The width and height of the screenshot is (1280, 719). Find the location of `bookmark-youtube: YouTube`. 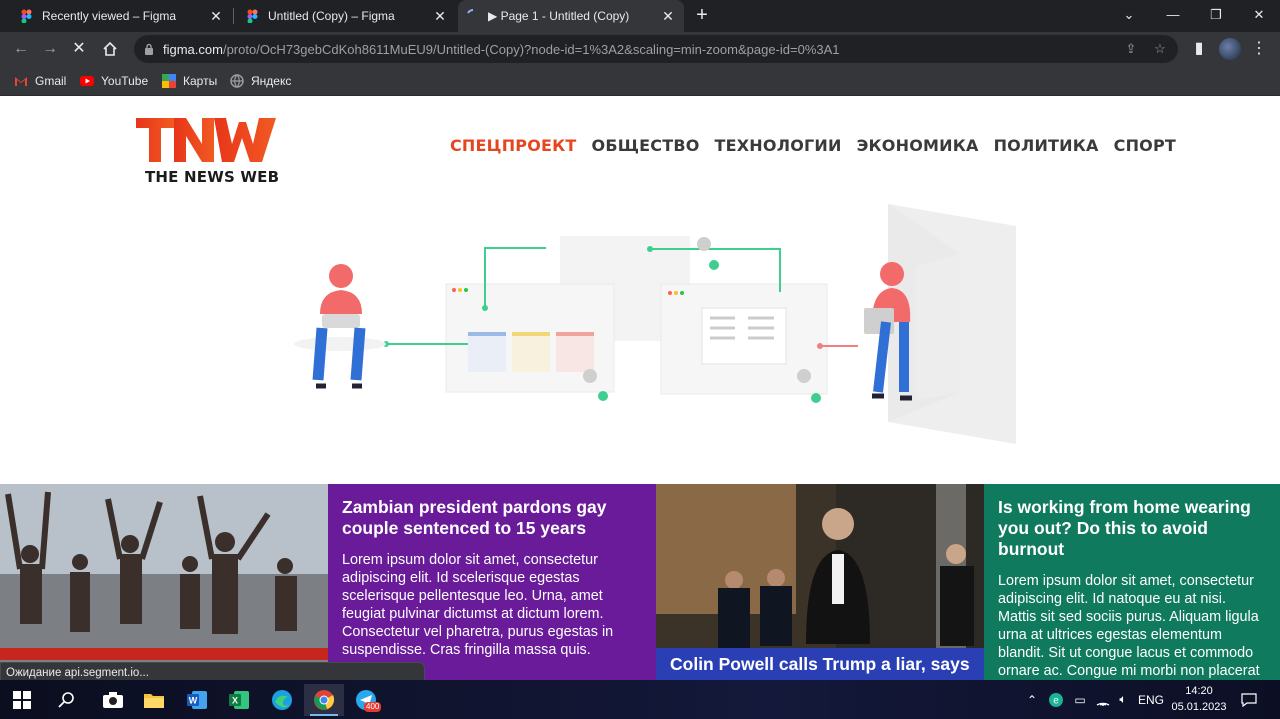

bookmark-youtube: YouTube is located at coordinates (114, 81).